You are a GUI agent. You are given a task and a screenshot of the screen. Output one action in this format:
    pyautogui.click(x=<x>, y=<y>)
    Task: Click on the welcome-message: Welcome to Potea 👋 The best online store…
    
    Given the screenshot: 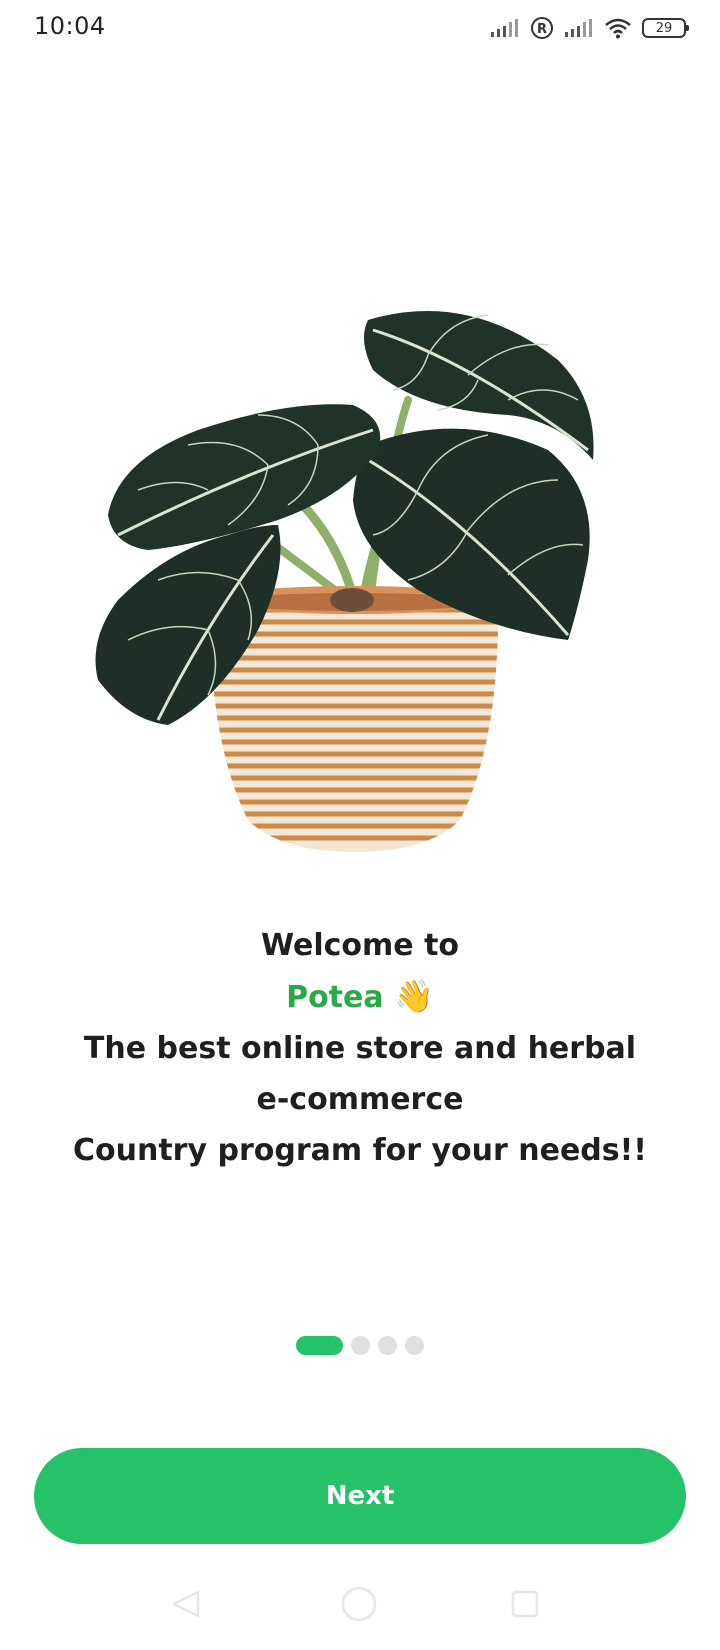 What is the action you would take?
    pyautogui.click(x=360, y=1048)
    